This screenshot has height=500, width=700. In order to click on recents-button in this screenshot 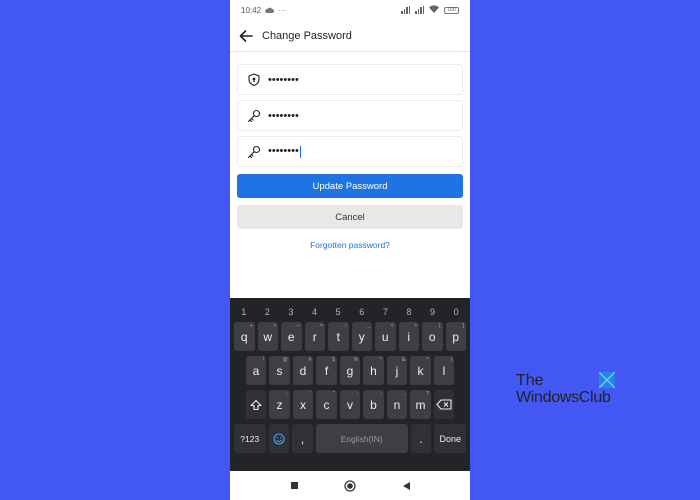, I will do `click(294, 486)`.